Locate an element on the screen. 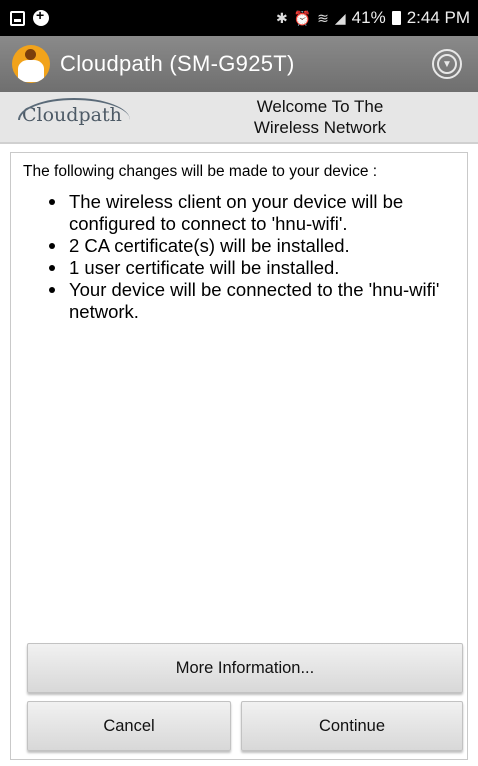 This screenshot has height=766, width=478. battery-icon is located at coordinates (396, 18).